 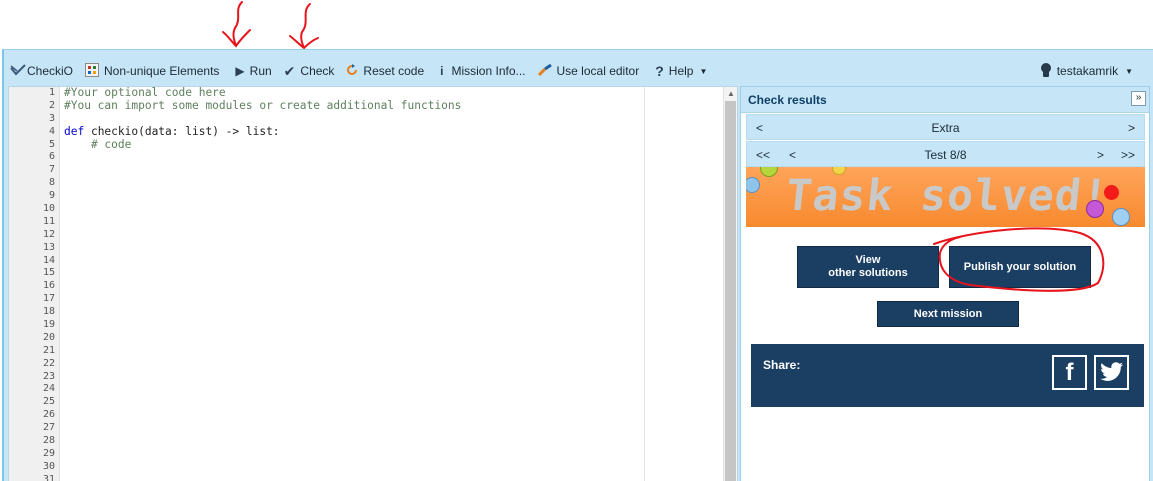 I want to click on help-menu: ? Help ▼, so click(x=681, y=71).